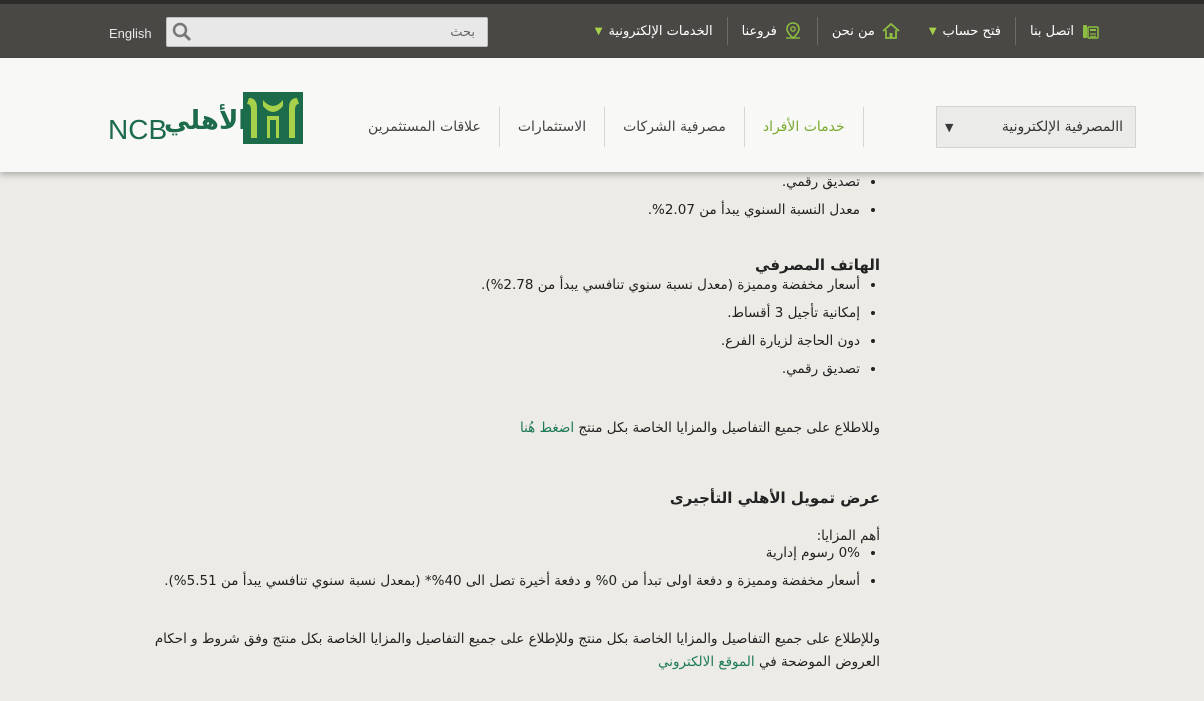 This screenshot has height=701, width=1204. I want to click on top-nav-branches: فروعنا, so click(772, 31).